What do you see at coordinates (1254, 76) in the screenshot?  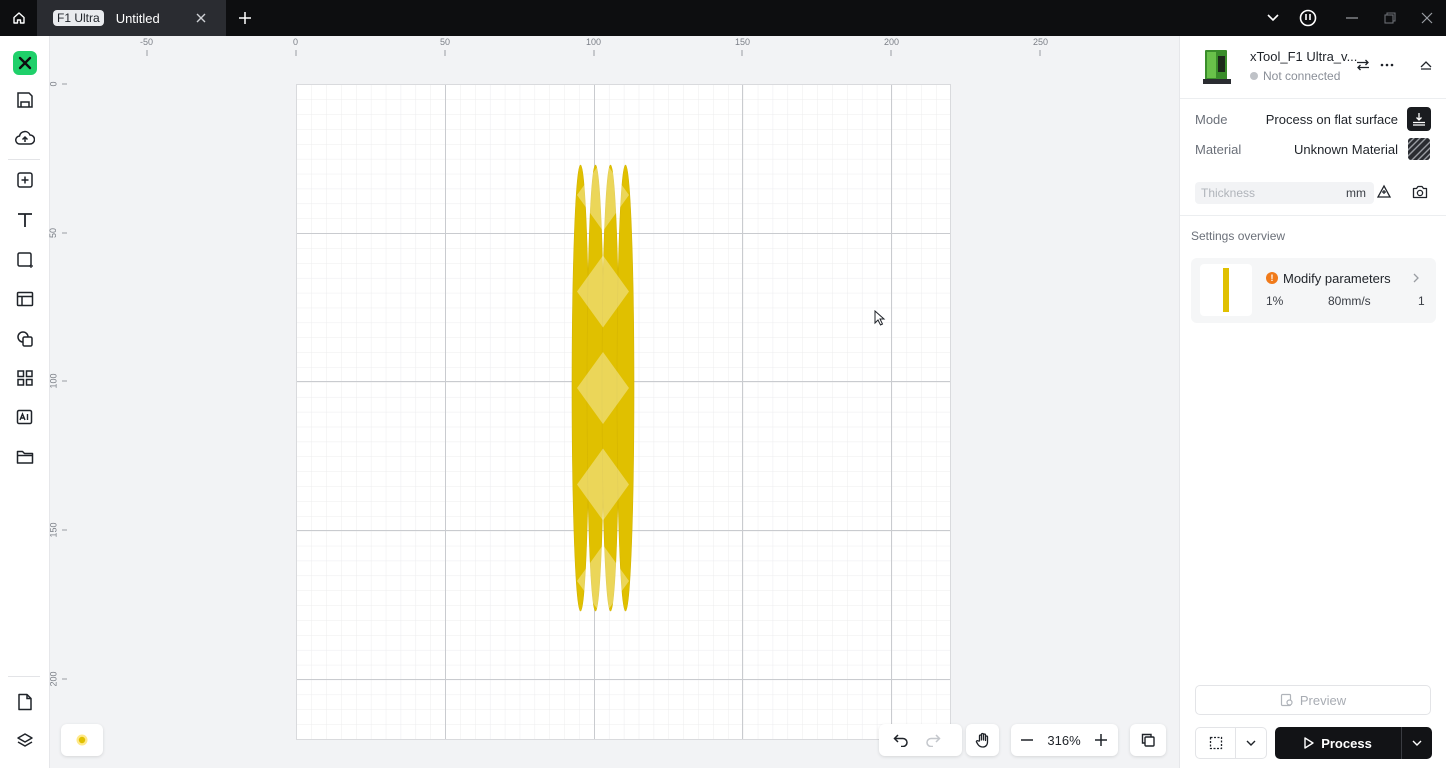 I see `status-dot` at bounding box center [1254, 76].